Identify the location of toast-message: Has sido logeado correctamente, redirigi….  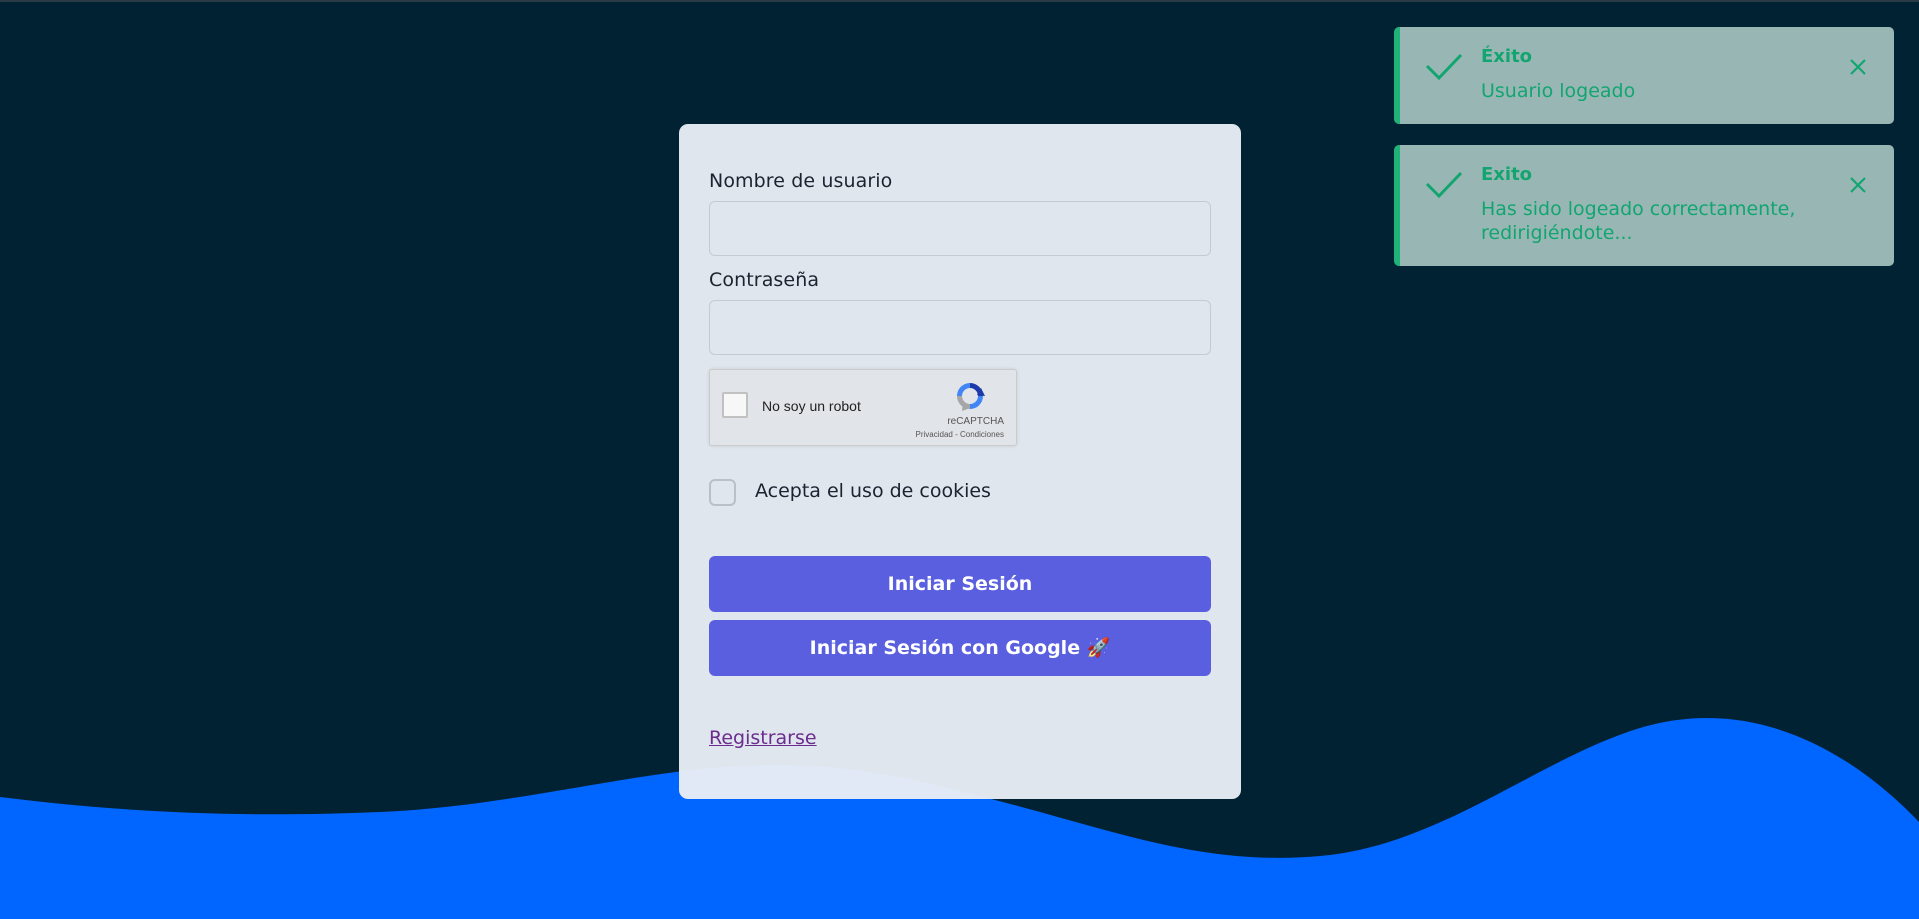
(1638, 221).